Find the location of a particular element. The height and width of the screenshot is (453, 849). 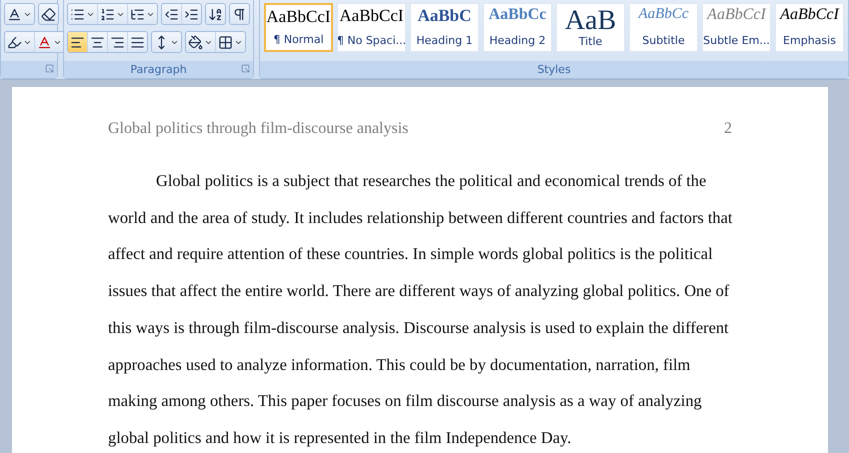

numbered-list-icon is located at coordinates (107, 14).